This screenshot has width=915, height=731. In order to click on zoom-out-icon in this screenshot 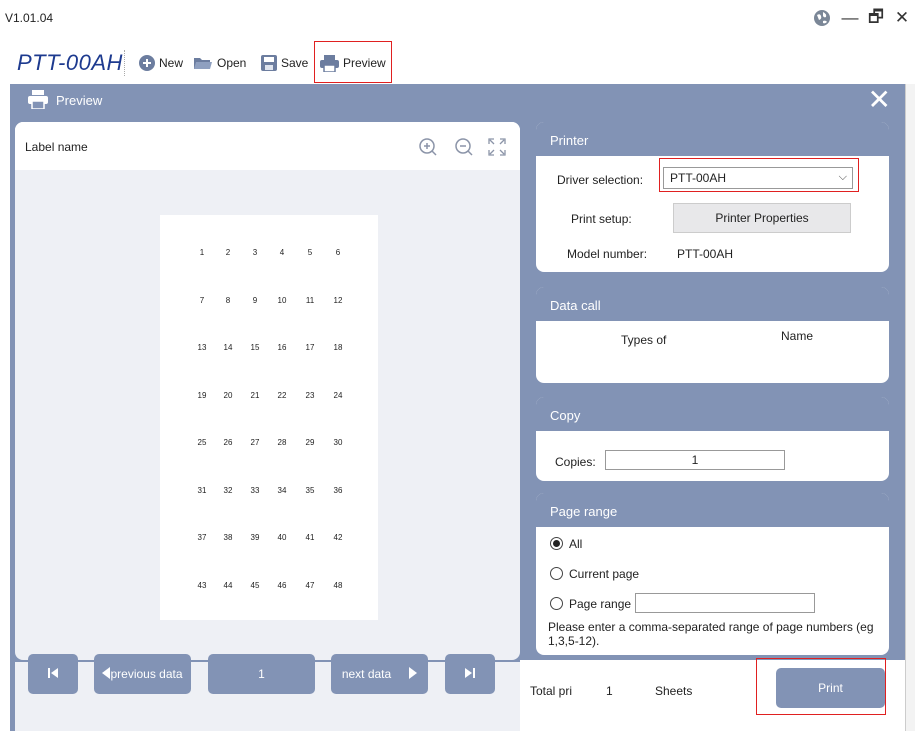, I will do `click(464, 147)`.